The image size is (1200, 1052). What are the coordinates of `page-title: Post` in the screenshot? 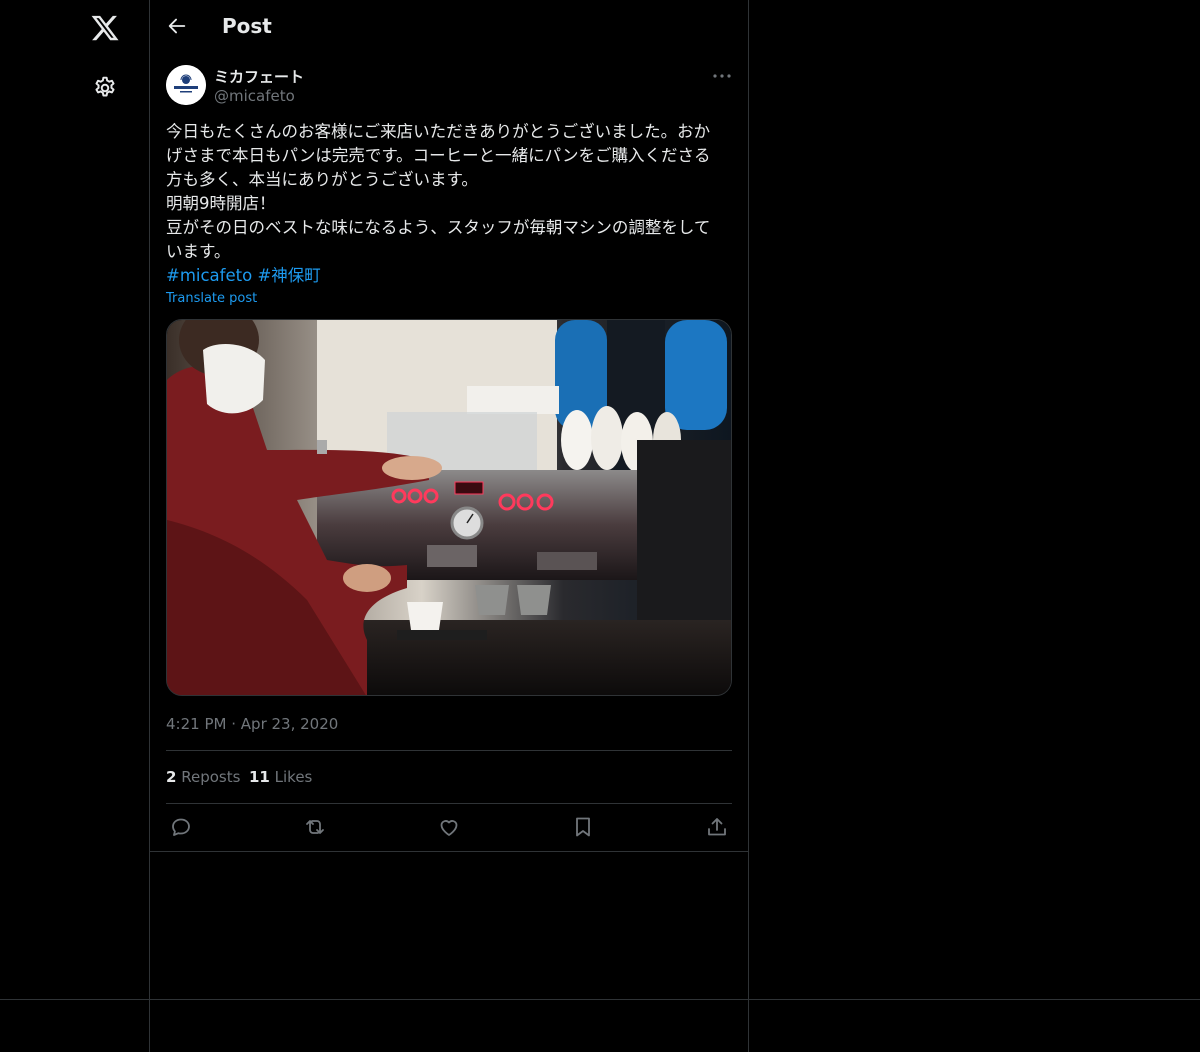 It's located at (247, 26).